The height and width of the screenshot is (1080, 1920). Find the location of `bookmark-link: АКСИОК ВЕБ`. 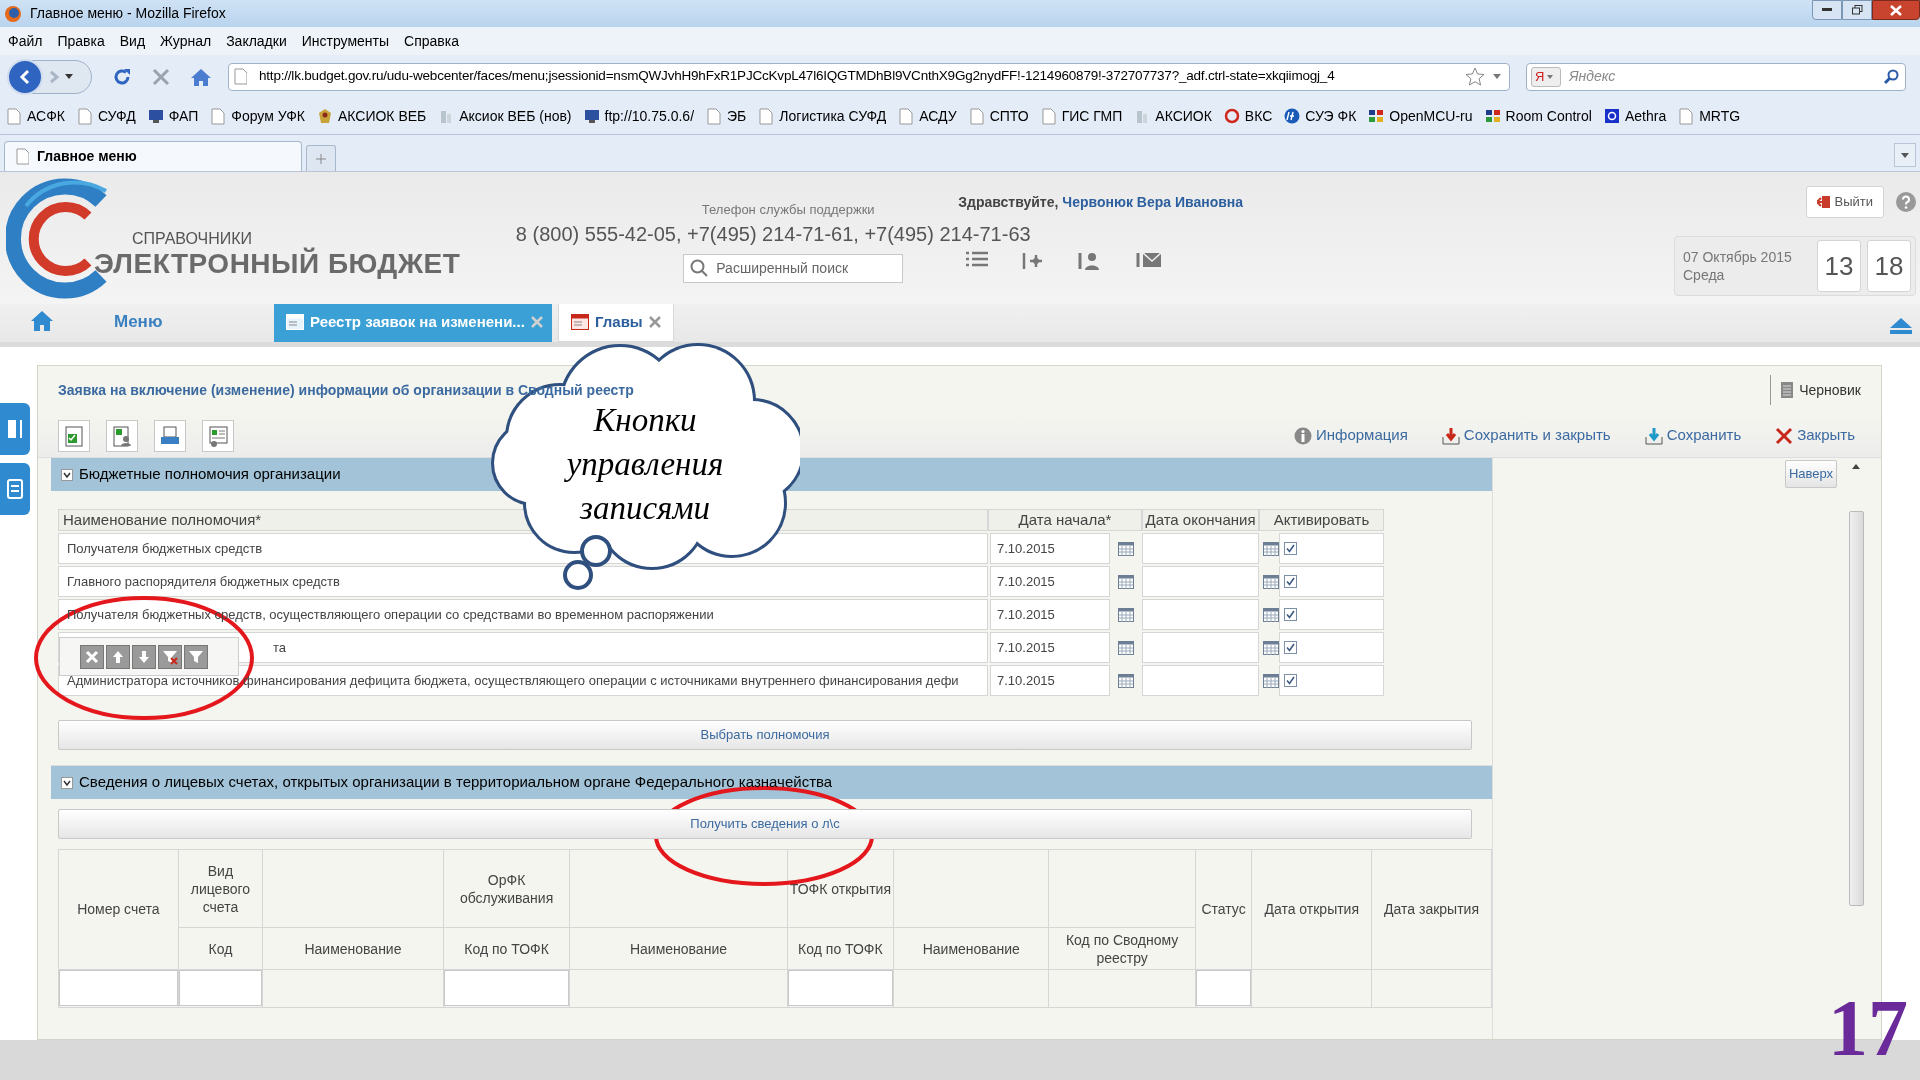

bookmark-link: АКСИОК ВЕБ is located at coordinates (371, 116).